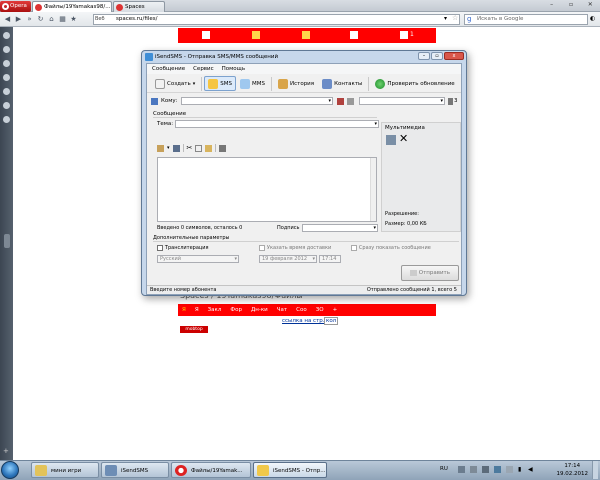 The image size is (600, 480). I want to click on system-clock: 17:14 19.02.2012, so click(573, 470).